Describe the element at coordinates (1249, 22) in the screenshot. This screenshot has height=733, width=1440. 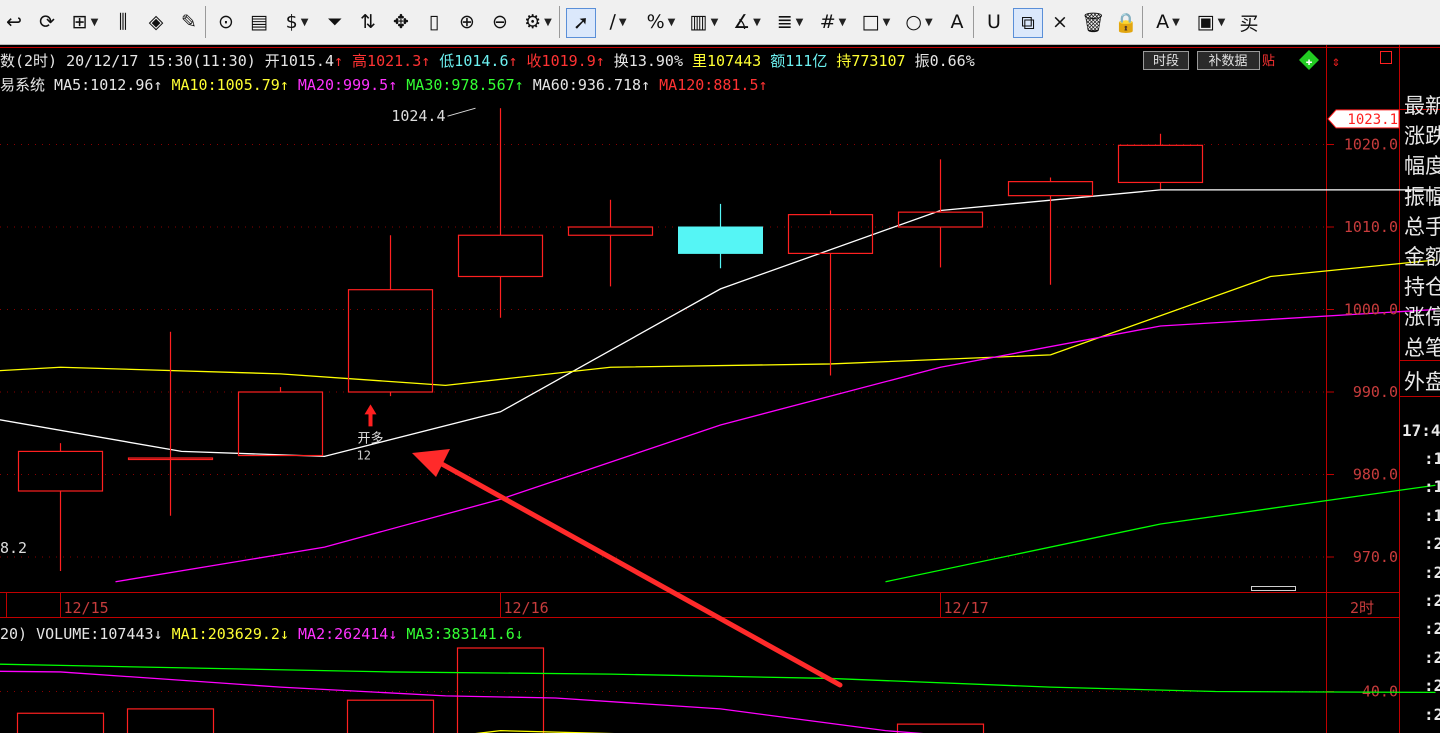
I see `buy-icon: 买` at that location.